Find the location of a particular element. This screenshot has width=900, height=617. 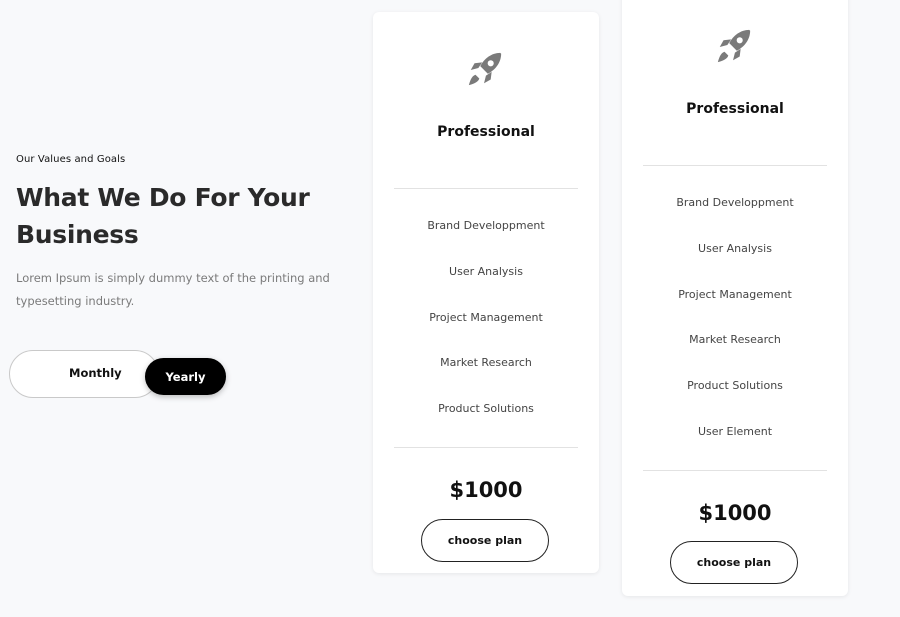

section-headline: What We Do For Your Business is located at coordinates (163, 216).